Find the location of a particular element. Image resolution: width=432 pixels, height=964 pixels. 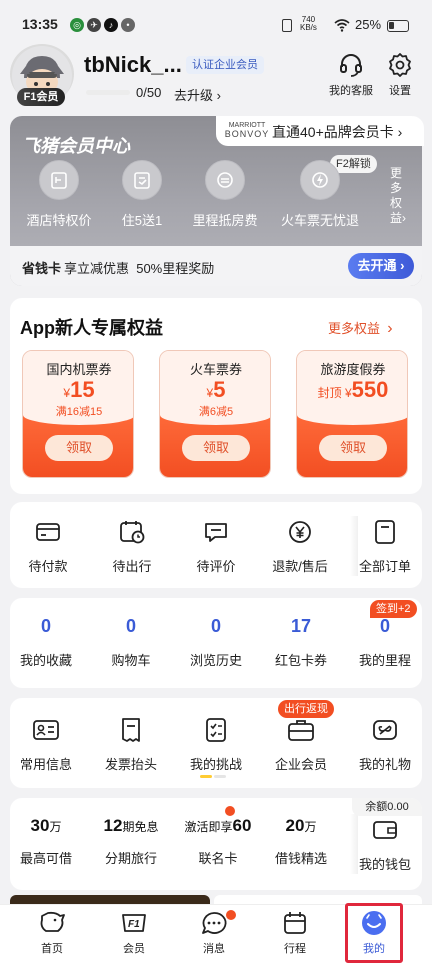

finance-max-loan: 30万 最高可借 is located at coordinates (46, 841).